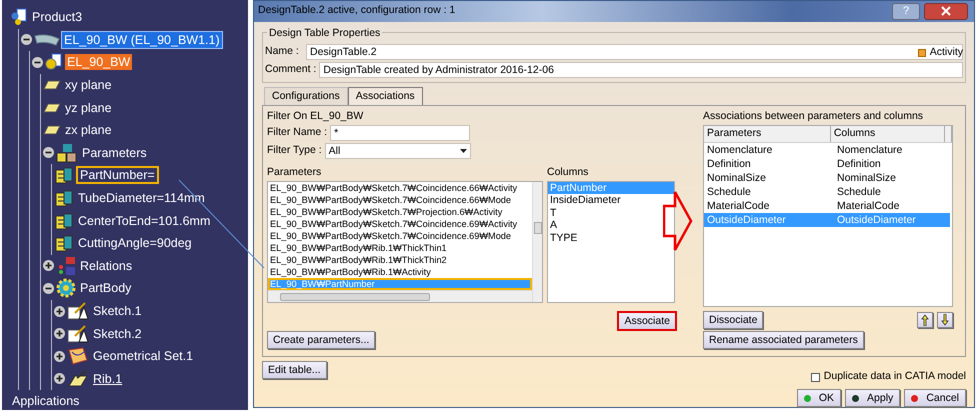  Describe the element at coordinates (819, 398) in the screenshot. I see `dialog-button: OK` at that location.